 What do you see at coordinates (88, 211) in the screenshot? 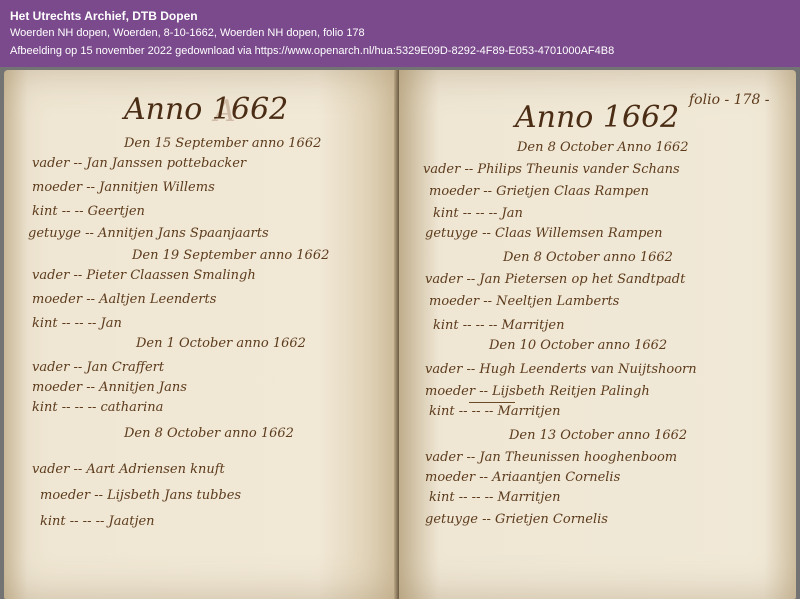
I see `entry-kint: kint -- -- Geertjen` at bounding box center [88, 211].